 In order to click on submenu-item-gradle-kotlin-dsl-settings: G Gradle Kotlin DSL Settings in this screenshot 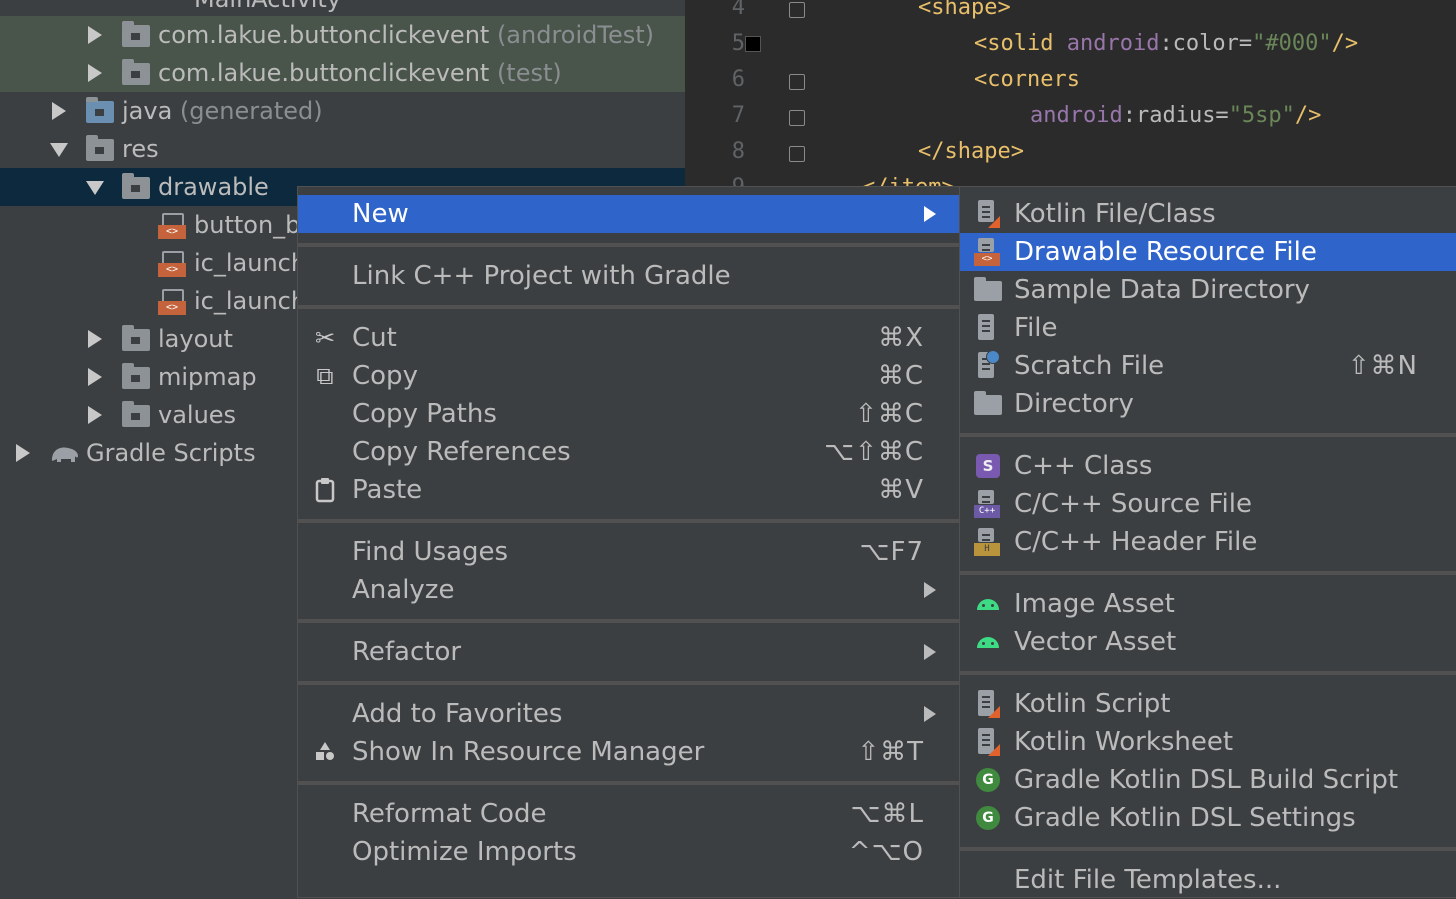, I will do `click(1208, 818)`.